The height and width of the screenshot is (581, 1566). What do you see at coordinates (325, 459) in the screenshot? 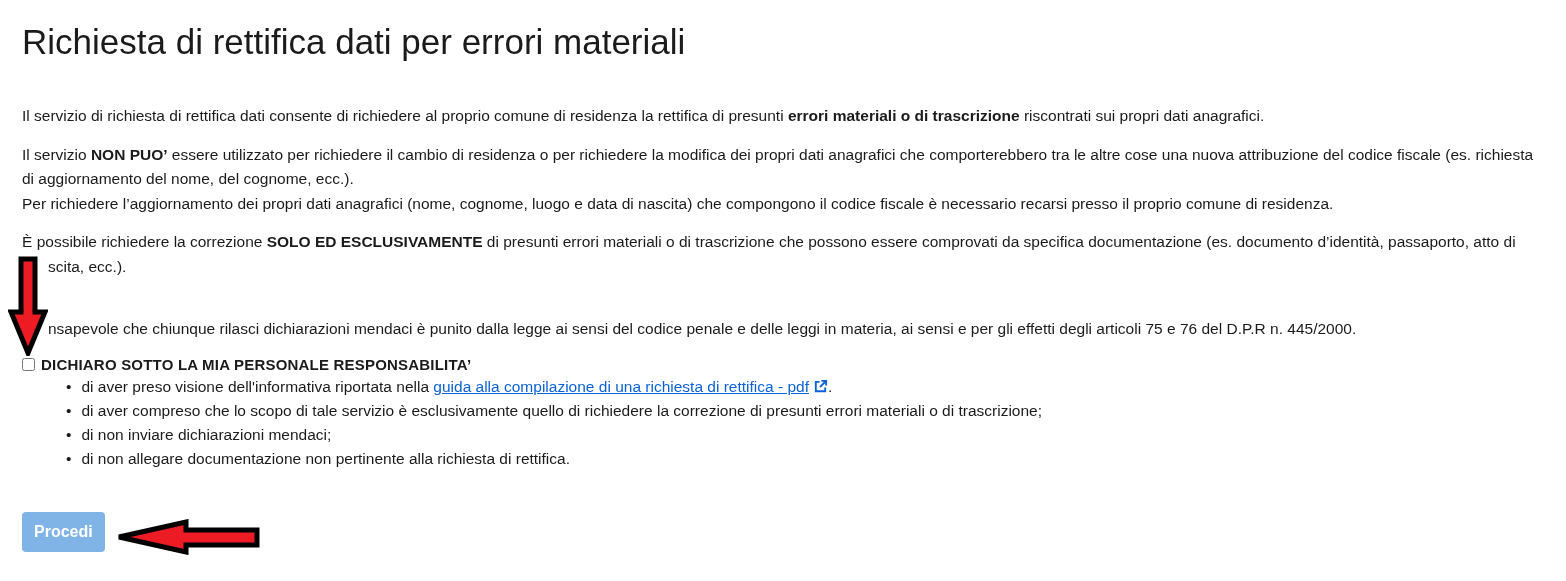
I see `list-item: di non allegare documentazione non pertinente alla richiesta di rettifica.` at bounding box center [325, 459].